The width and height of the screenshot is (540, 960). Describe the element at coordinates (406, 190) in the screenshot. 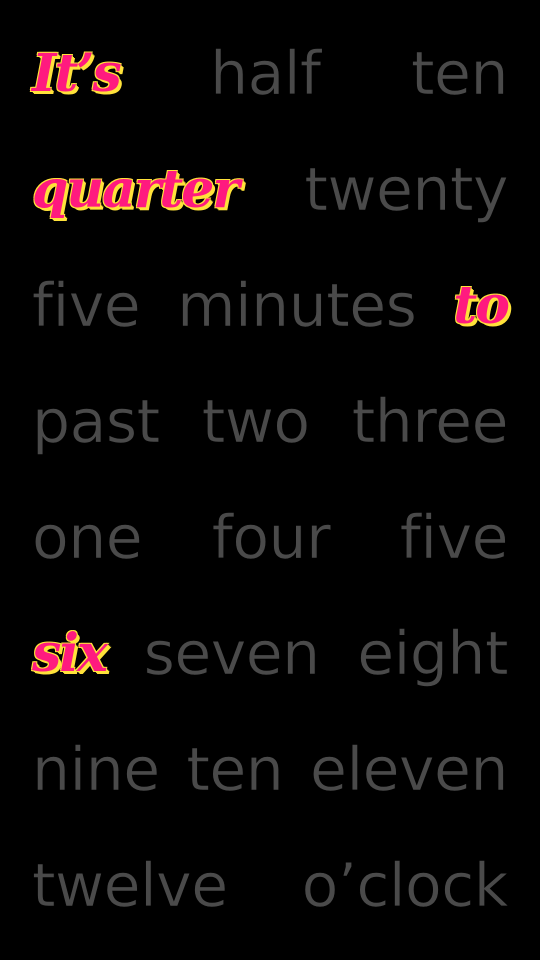

I see `word-twenty: twenty` at that location.